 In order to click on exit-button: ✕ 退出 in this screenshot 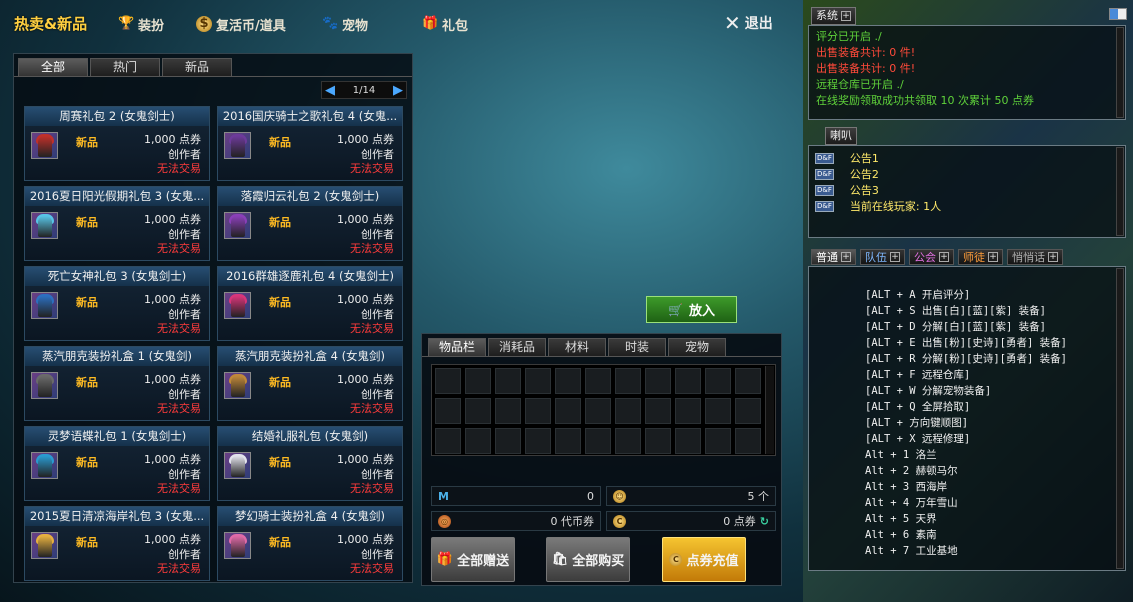, I will do `click(748, 23)`.